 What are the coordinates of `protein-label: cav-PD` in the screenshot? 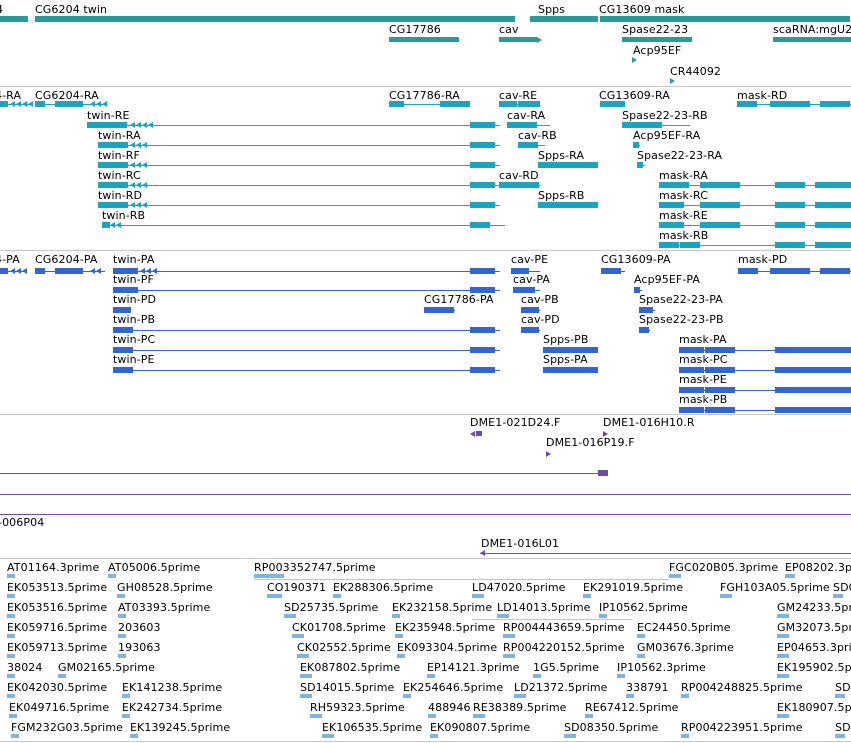 It's located at (540, 320).